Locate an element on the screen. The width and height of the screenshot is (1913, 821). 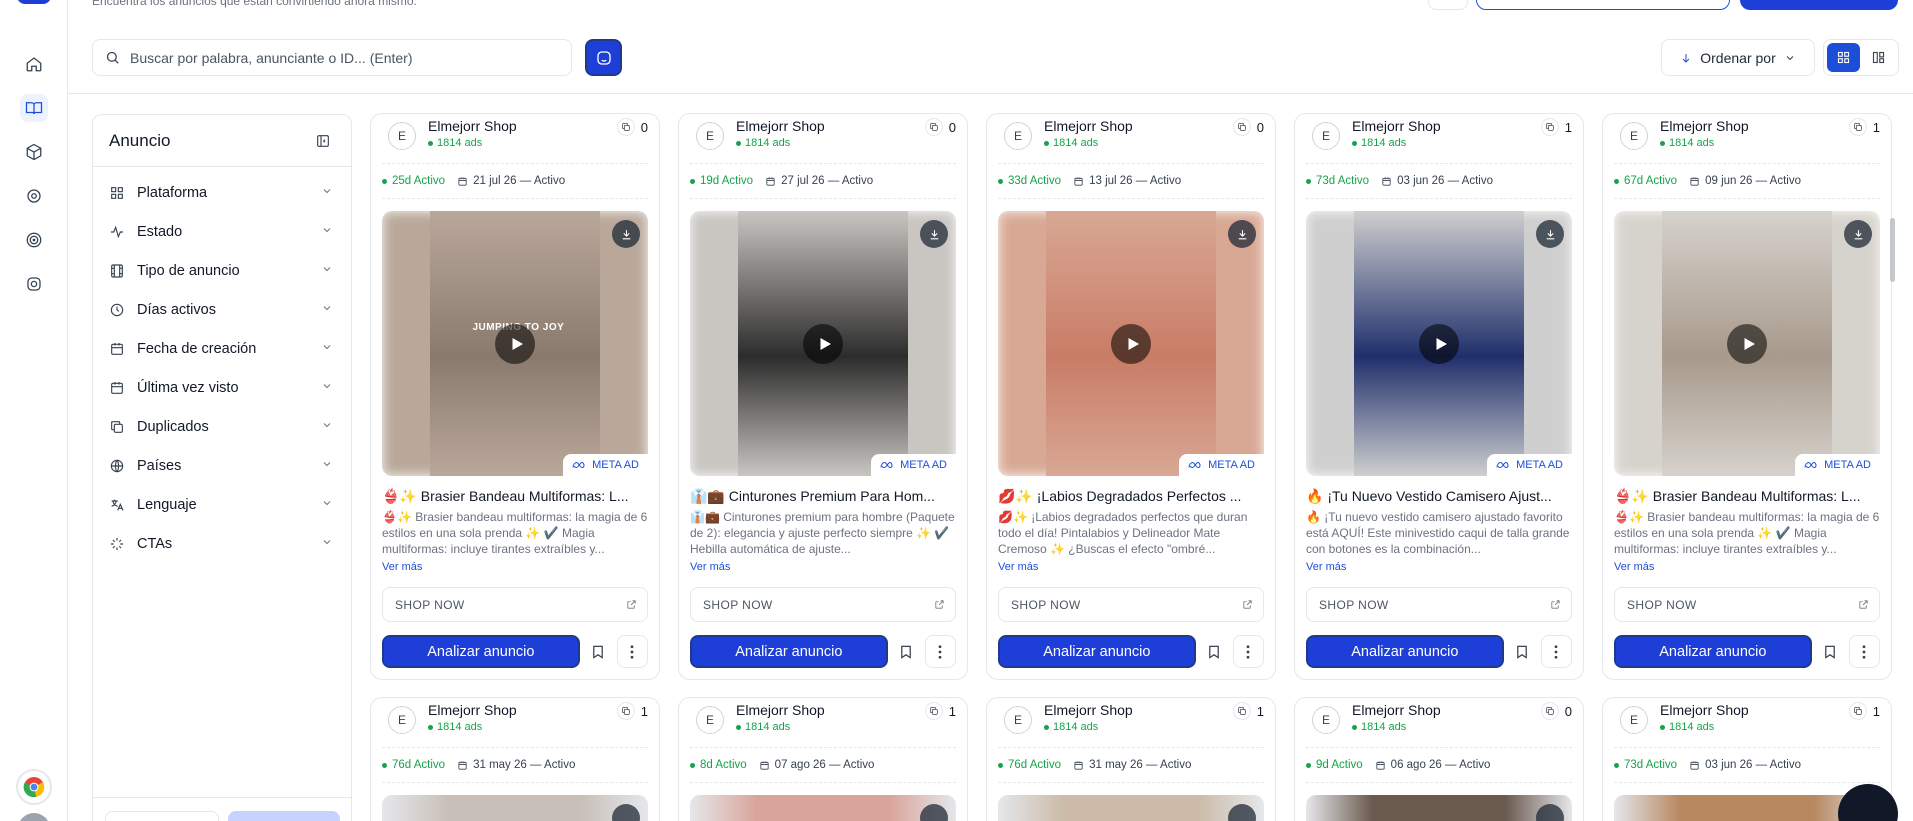
filter-item: Lenguaje is located at coordinates (222, 504).